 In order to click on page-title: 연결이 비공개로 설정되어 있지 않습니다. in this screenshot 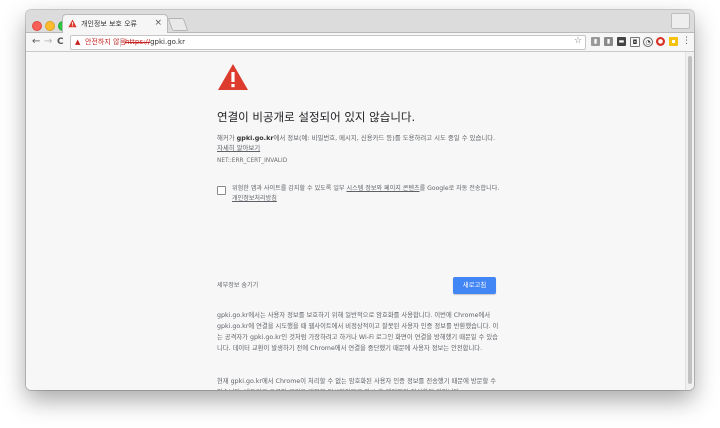, I will do `click(316, 117)`.